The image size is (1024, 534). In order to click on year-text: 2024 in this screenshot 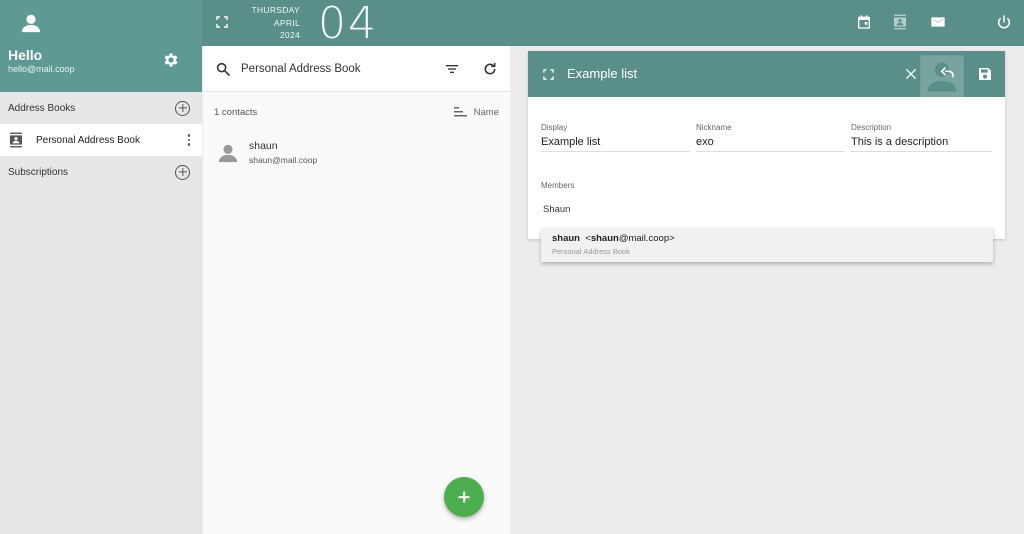, I will do `click(289, 35)`.